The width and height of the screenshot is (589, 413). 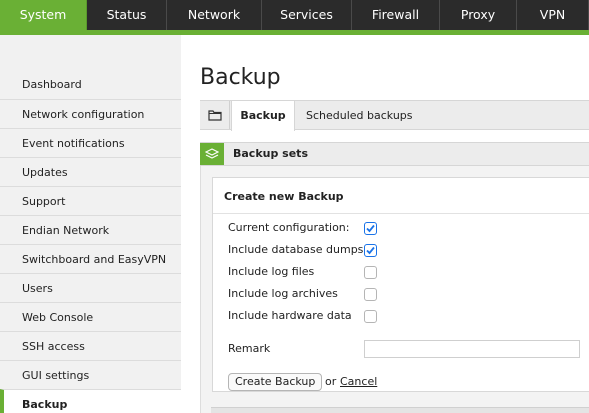 I want to click on remark-input, so click(x=472, y=349).